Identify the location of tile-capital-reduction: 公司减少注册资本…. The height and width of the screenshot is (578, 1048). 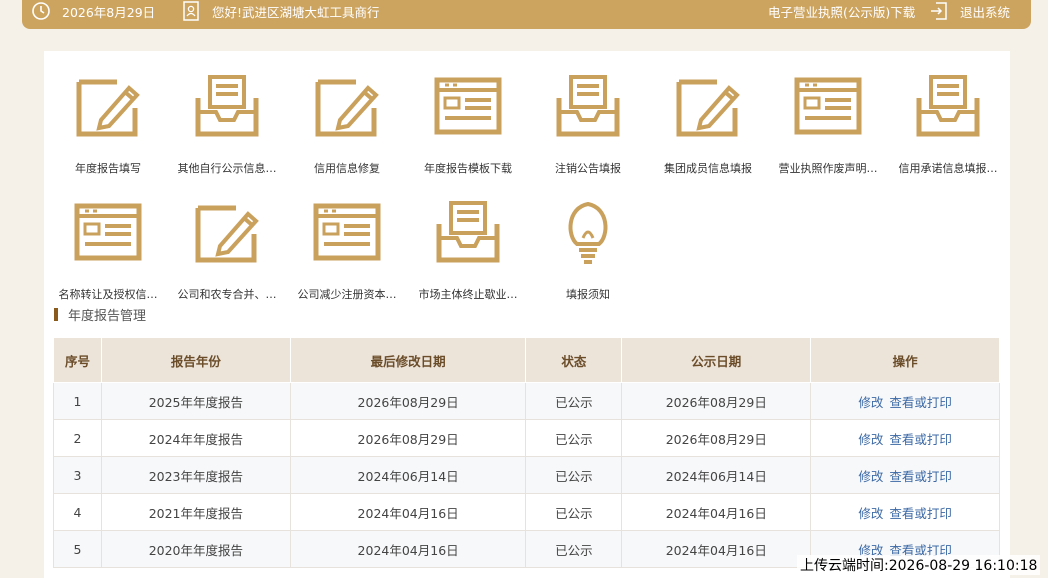
(347, 250).